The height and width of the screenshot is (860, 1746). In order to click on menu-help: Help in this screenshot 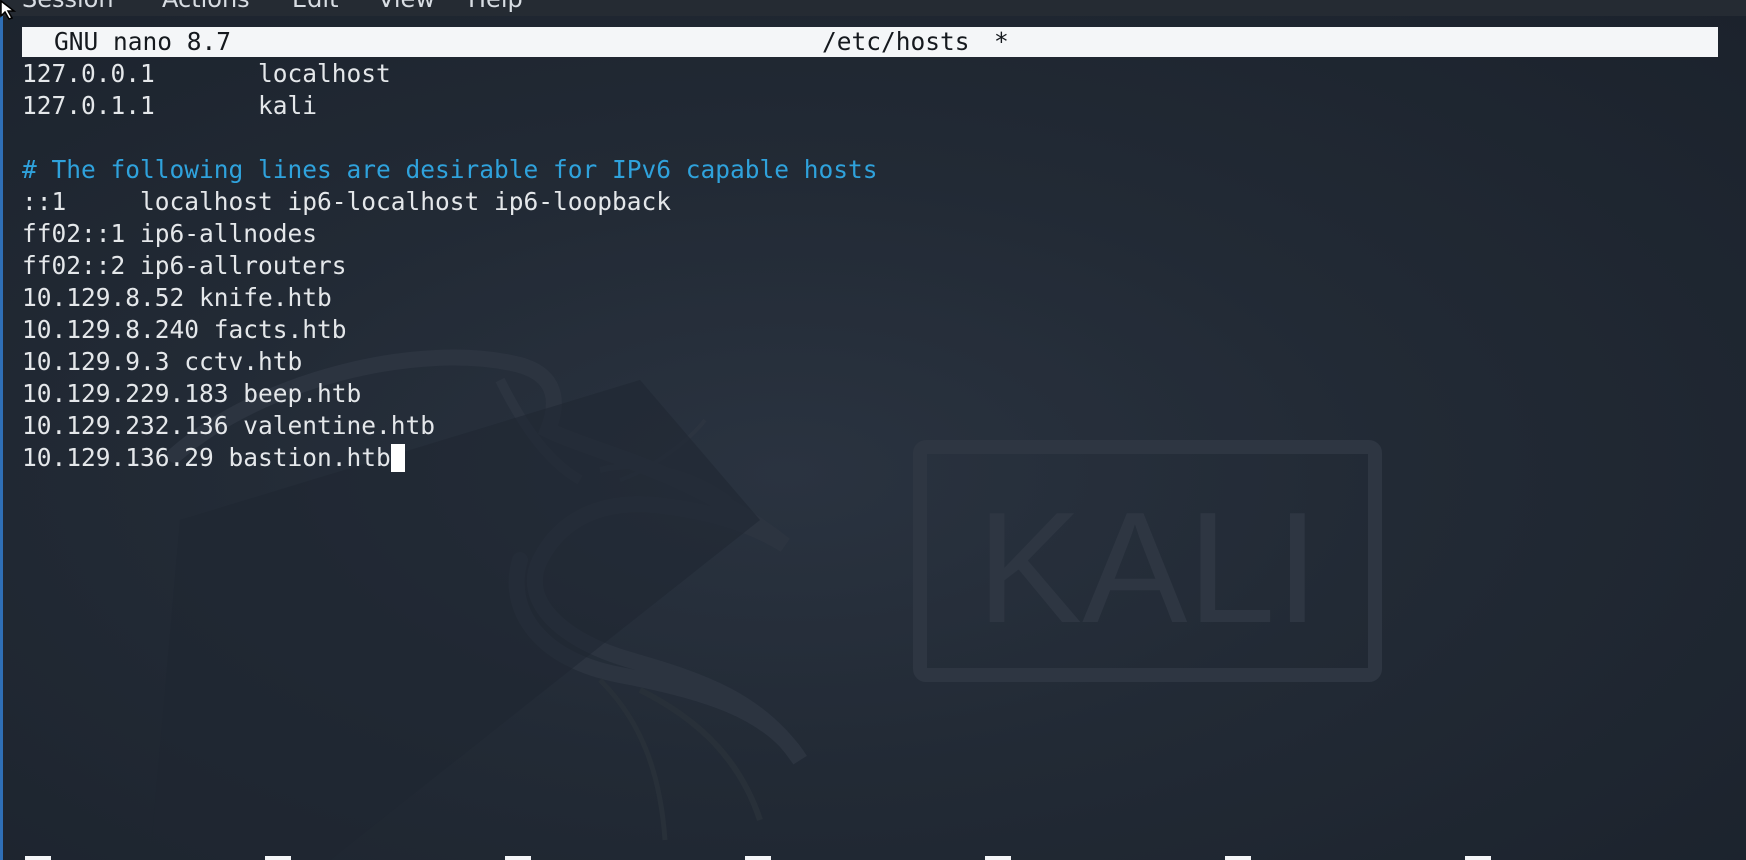, I will do `click(495, 6)`.